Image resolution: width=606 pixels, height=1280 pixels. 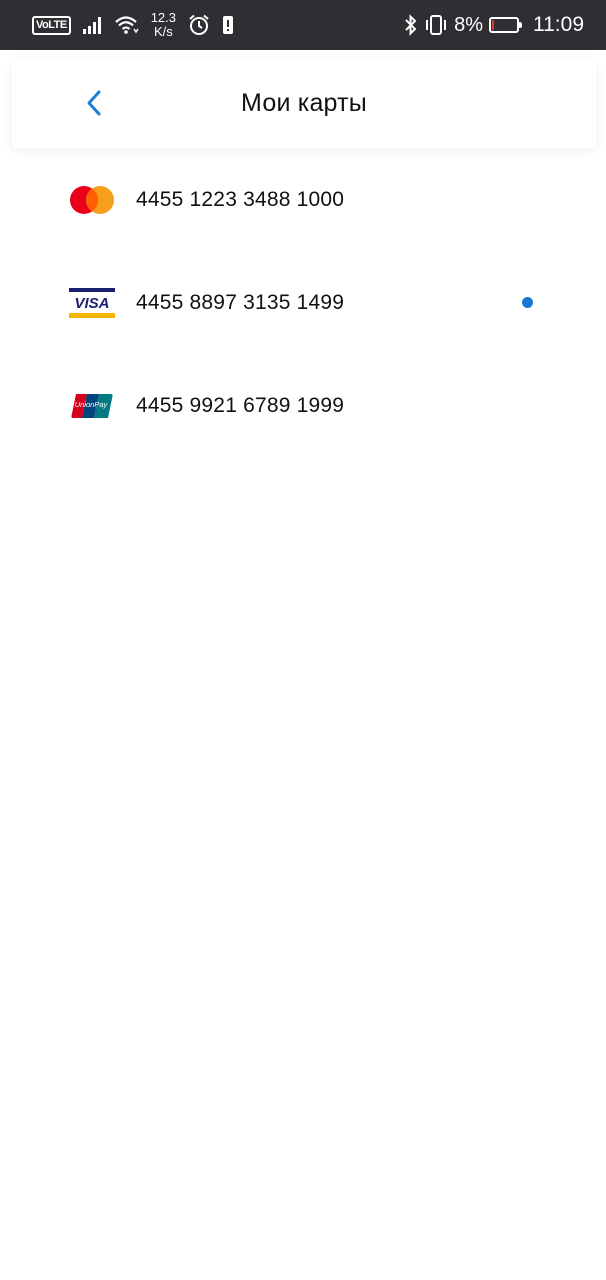 What do you see at coordinates (411, 25) in the screenshot?
I see `bluetooth-icon` at bounding box center [411, 25].